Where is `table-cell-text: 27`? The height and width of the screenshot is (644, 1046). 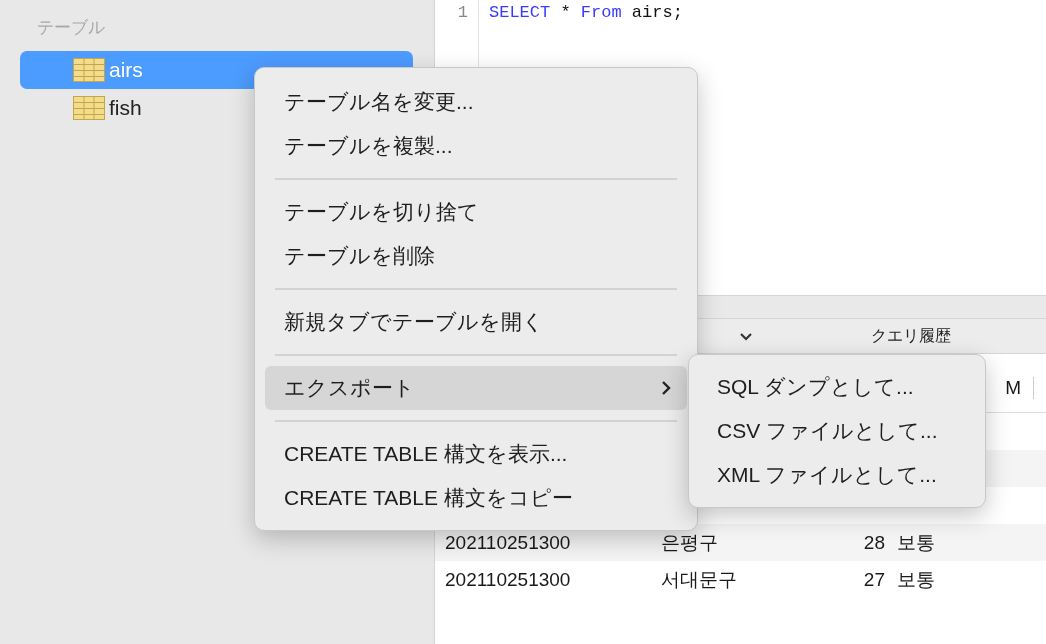
table-cell-text: 27 is located at coordinates (873, 579).